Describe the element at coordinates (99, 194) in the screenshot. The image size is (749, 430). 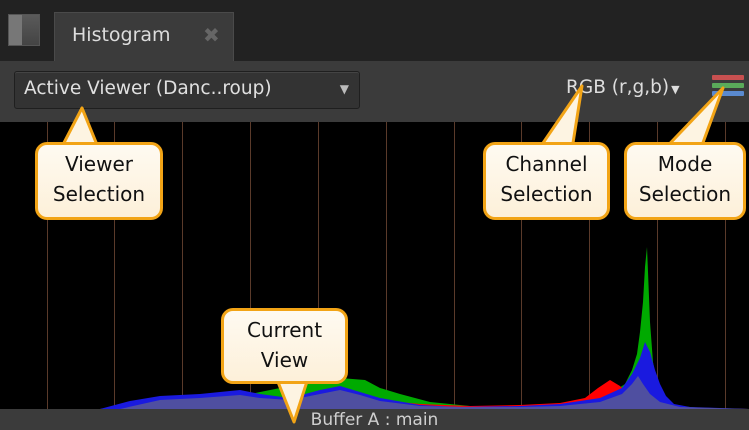
I see `viewer-callout-line-2: Selection` at that location.